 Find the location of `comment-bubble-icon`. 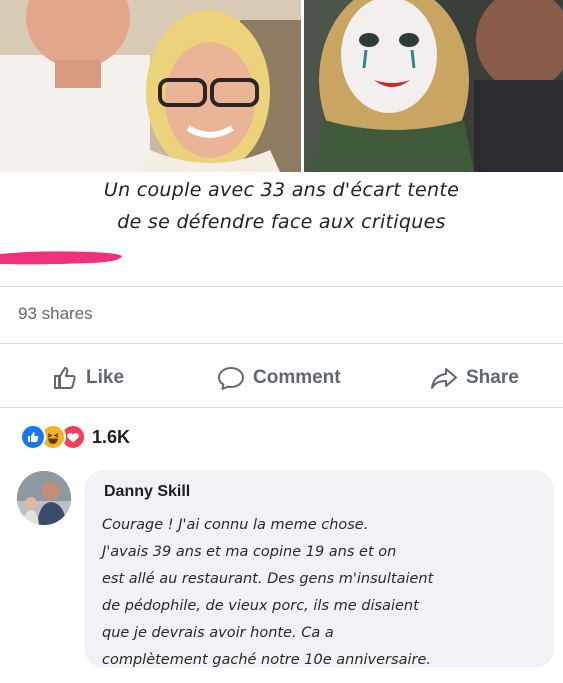

comment-bubble-icon is located at coordinates (231, 378).